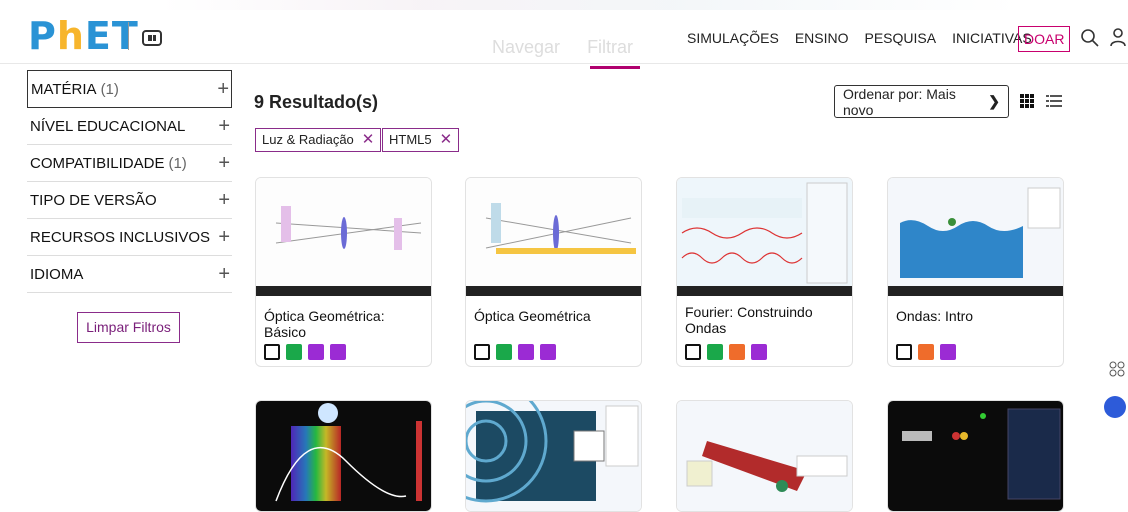 The image size is (1128, 512). I want to click on sort-label: Ordenar por: Mais novo, so click(899, 101).